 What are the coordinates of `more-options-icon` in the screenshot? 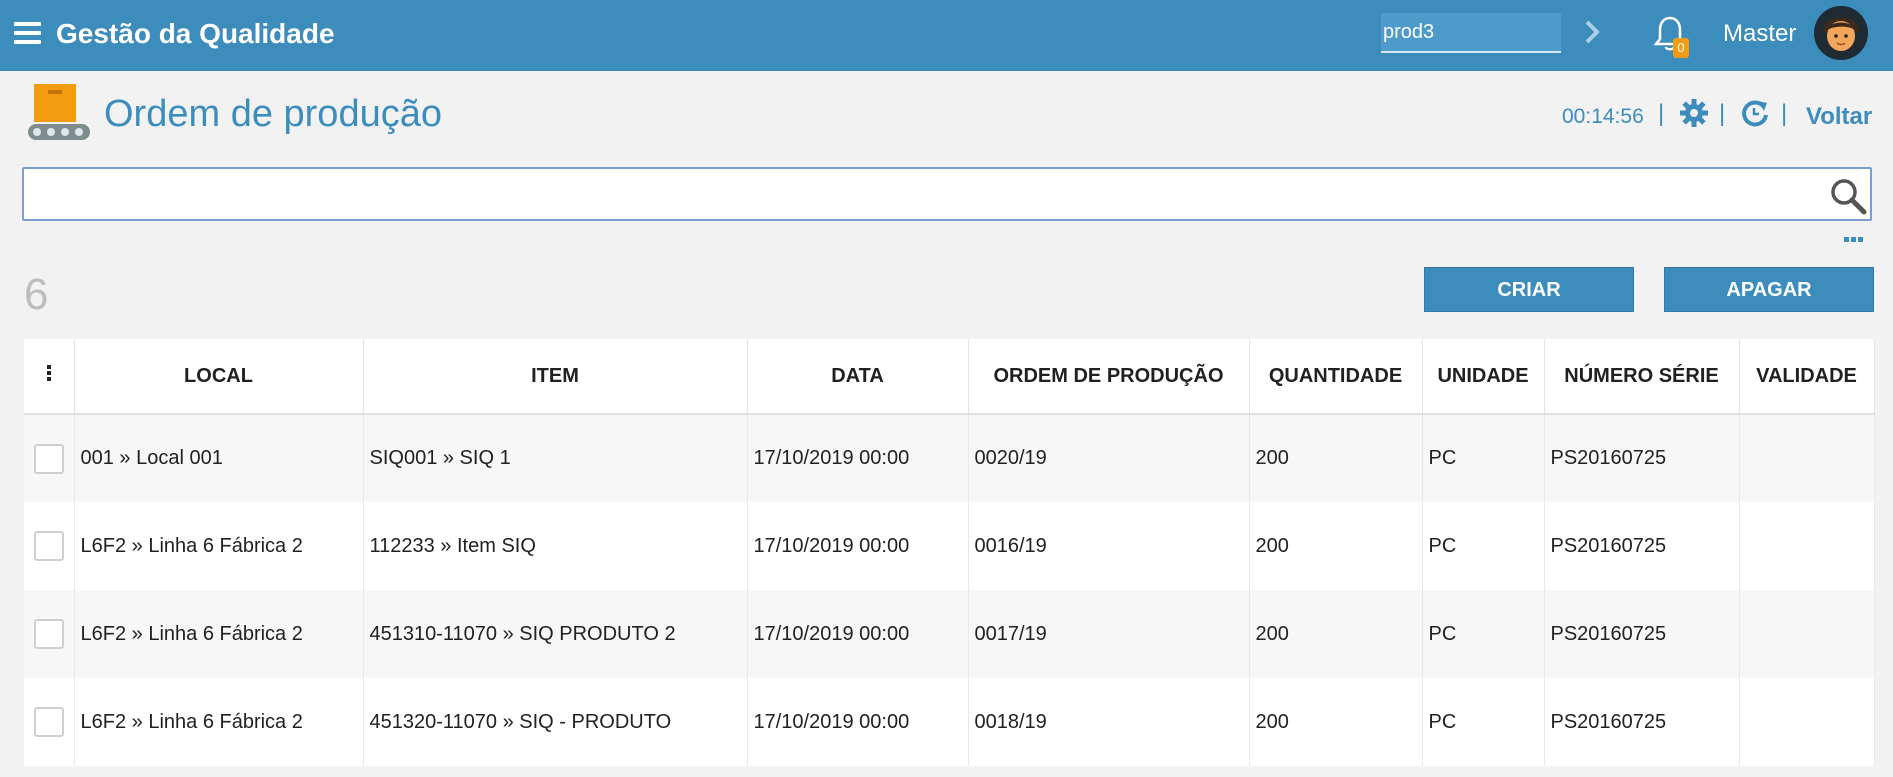 It's located at (1856, 235).